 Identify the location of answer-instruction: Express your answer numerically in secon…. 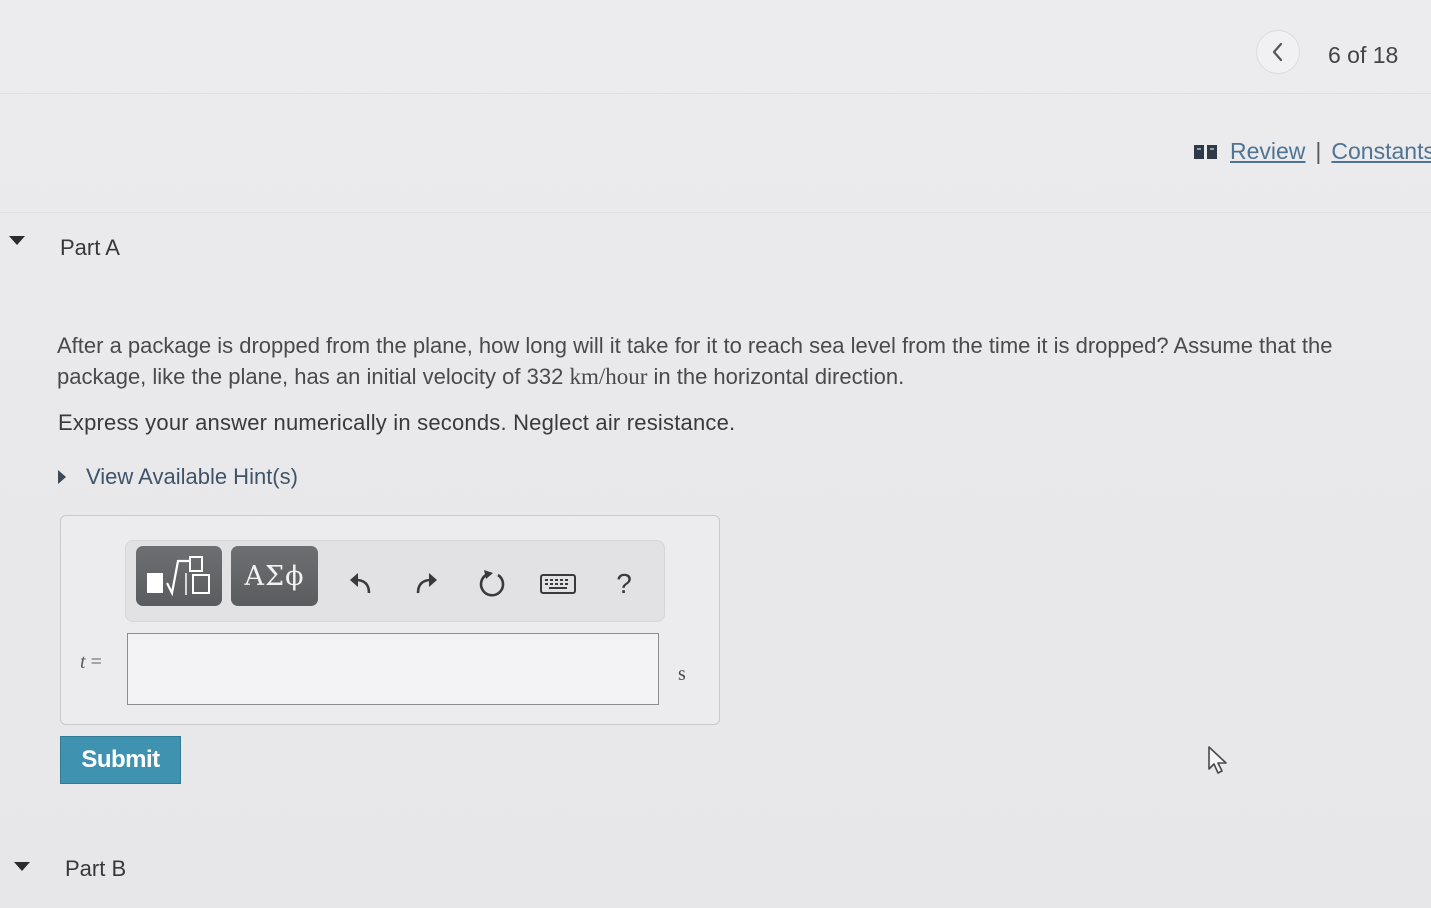
(397, 422).